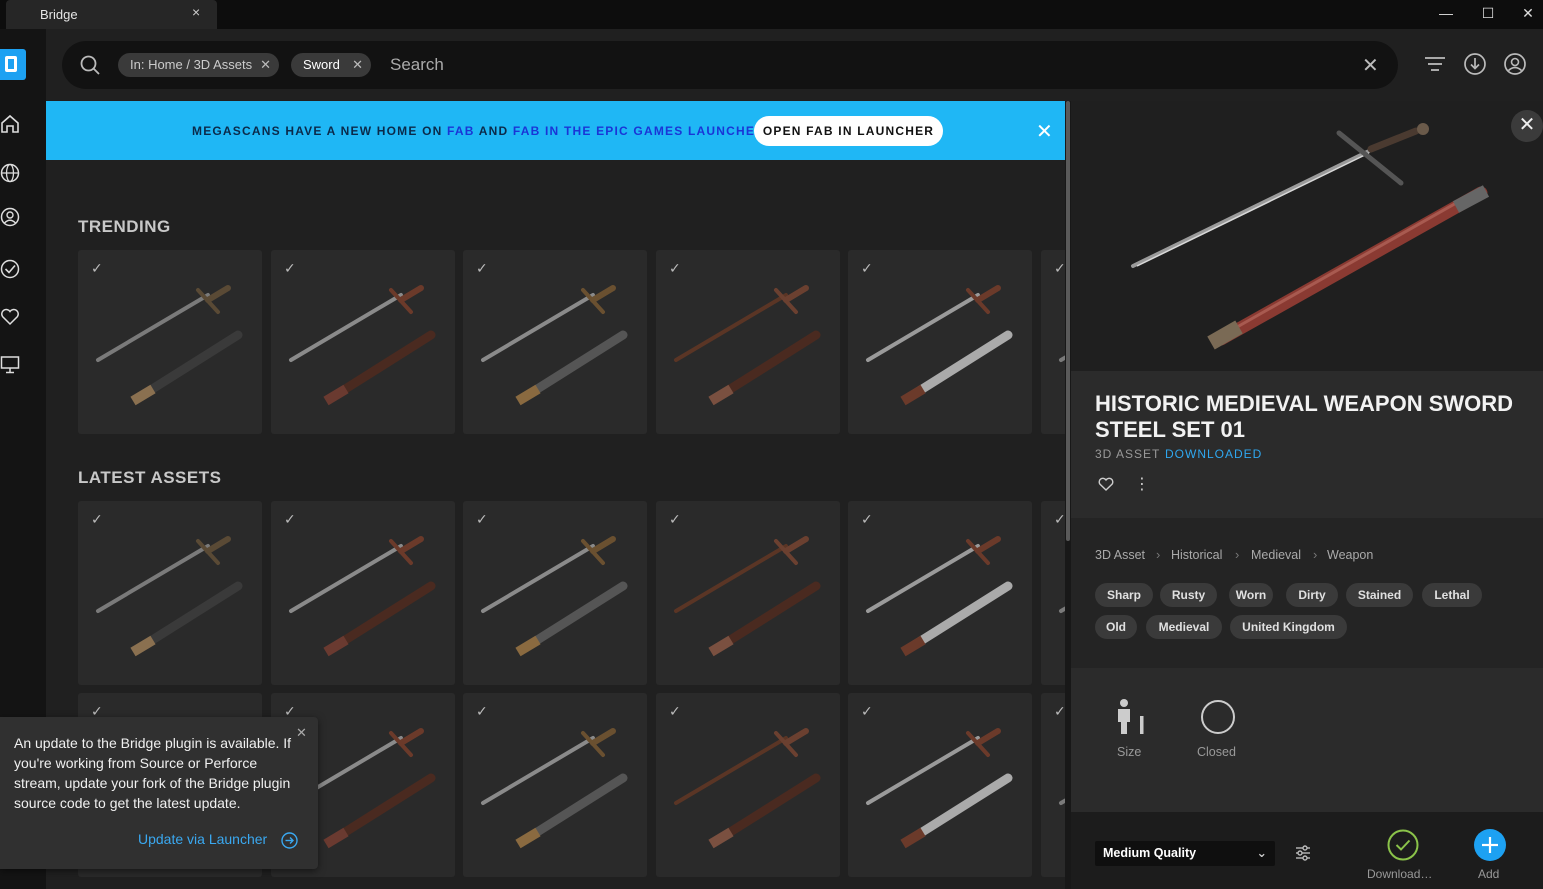  Describe the element at coordinates (11, 217) in the screenshot. I see `user-icon` at that location.